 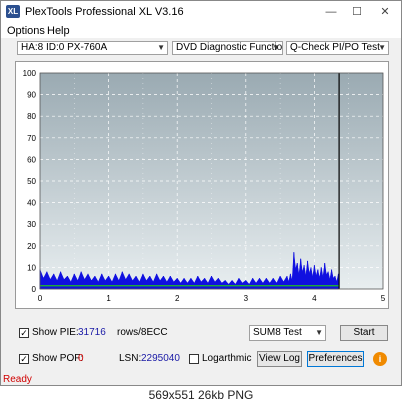 I want to click on function-select-value: DVD Diagnostic Functions, so click(x=229, y=47).